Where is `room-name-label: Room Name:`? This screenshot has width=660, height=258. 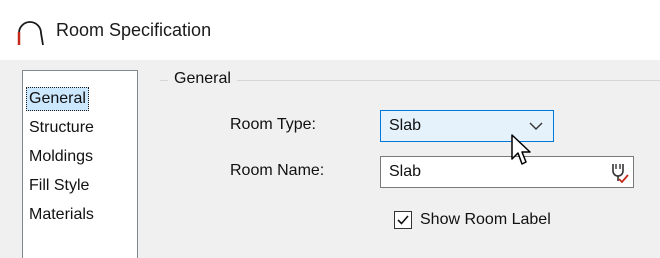 room-name-label: Room Name: is located at coordinates (277, 170).